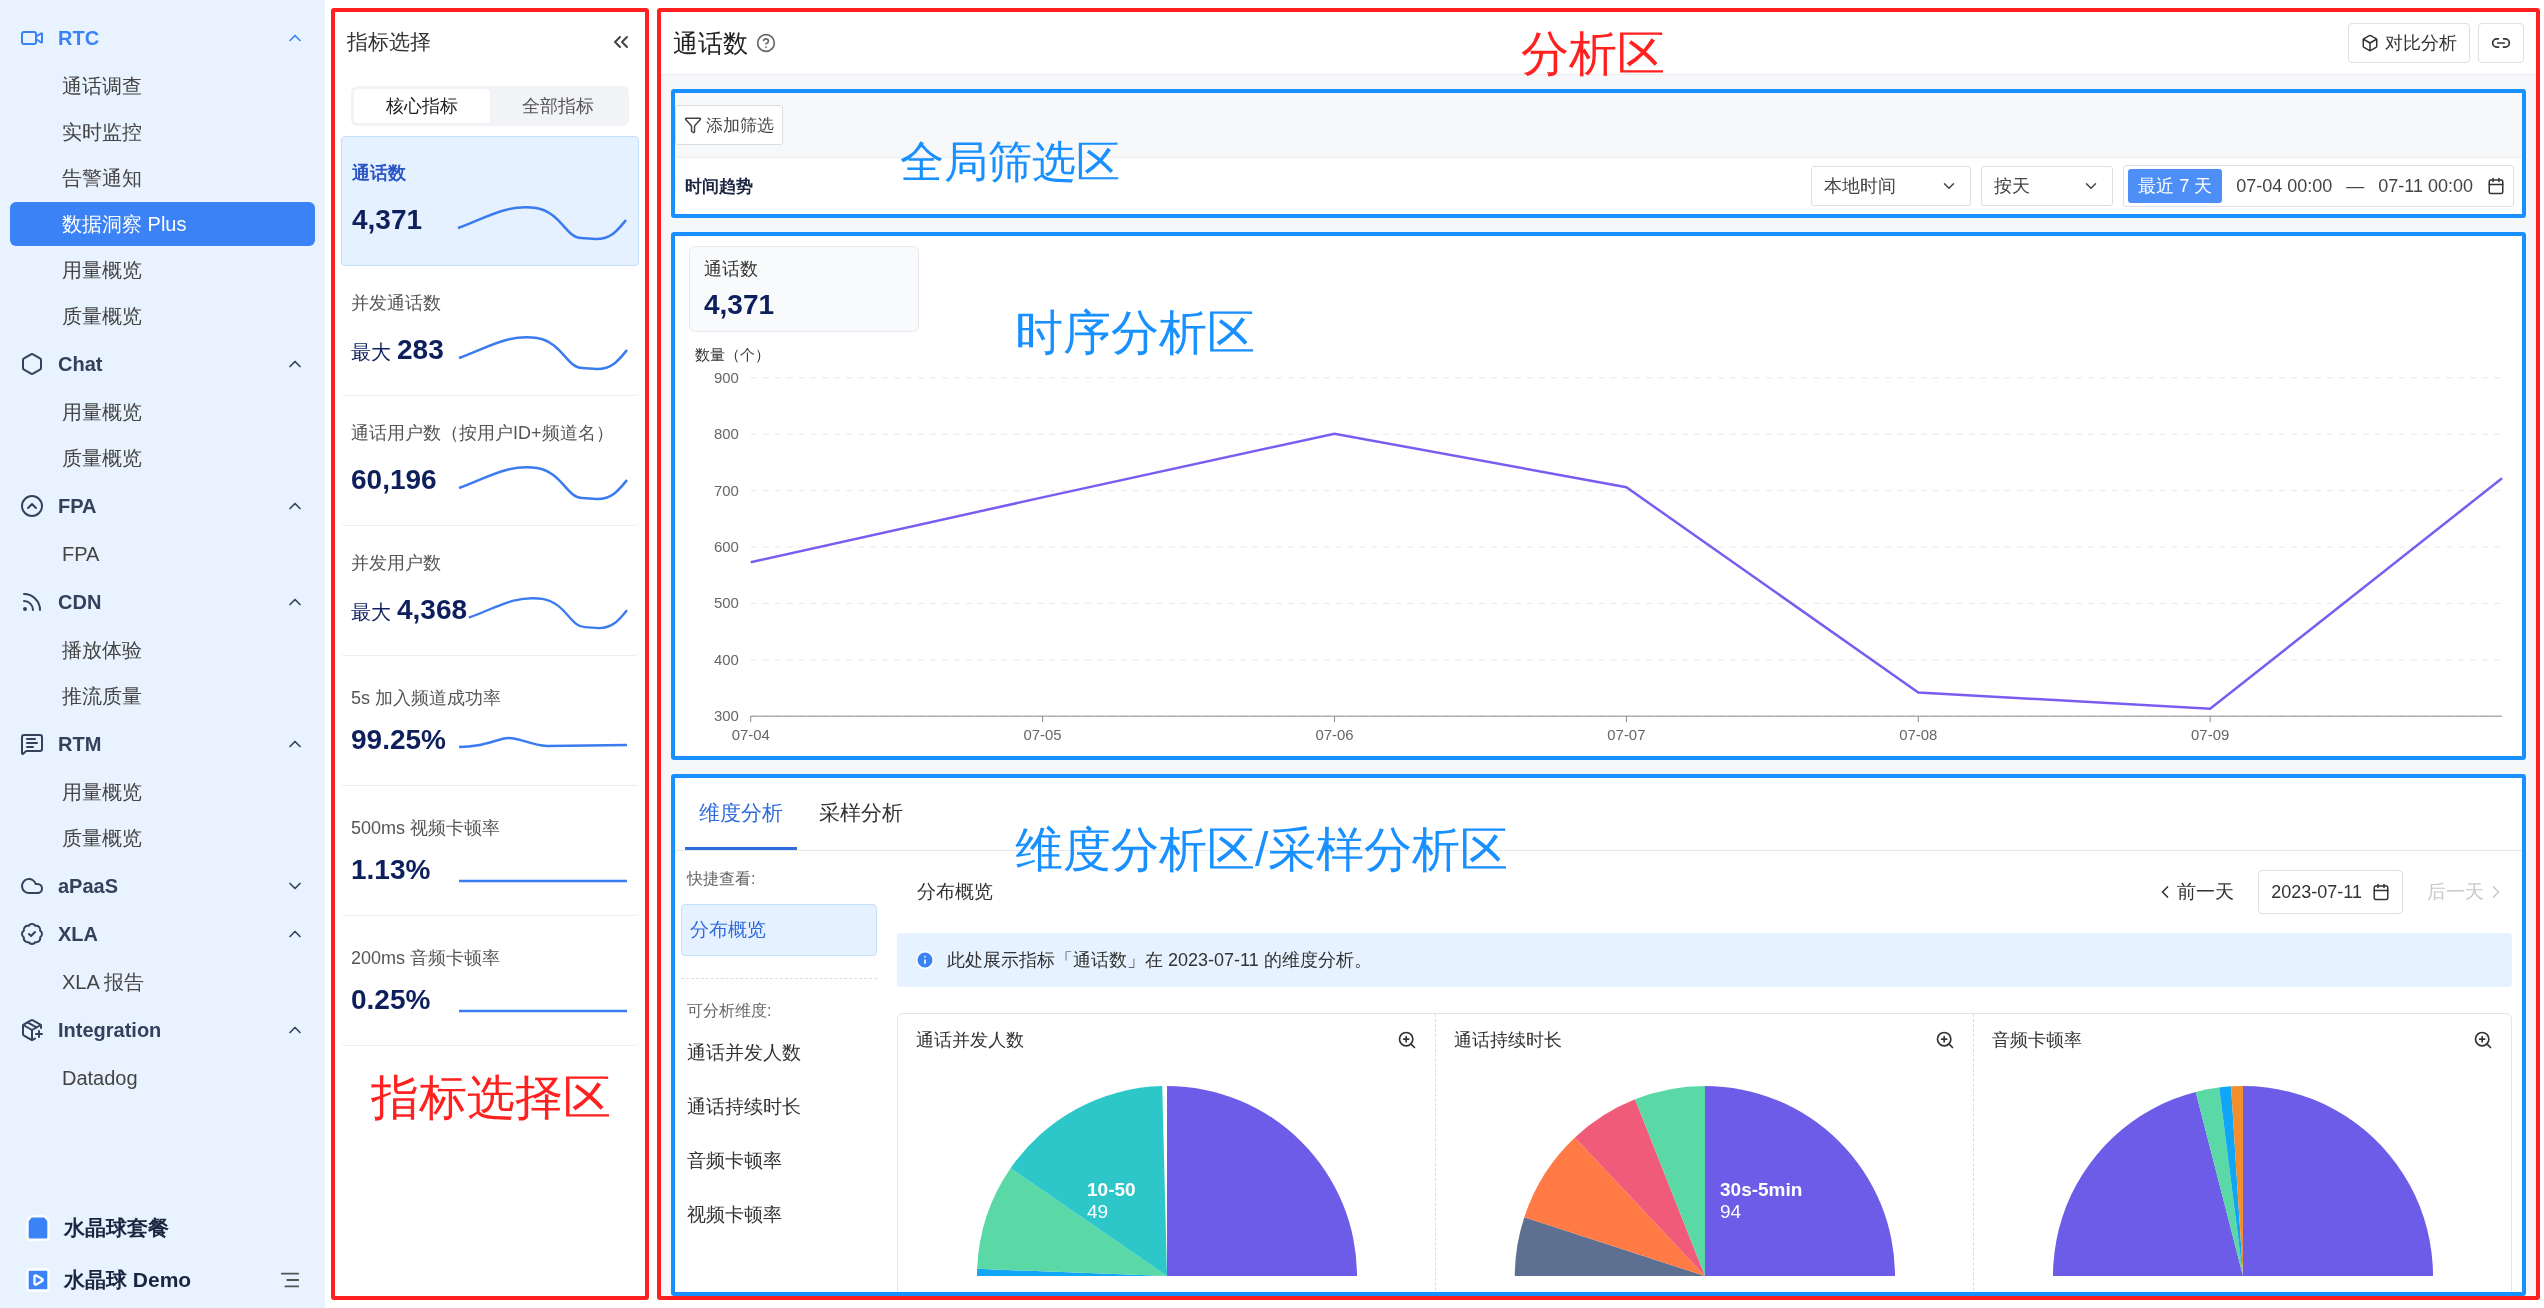 The height and width of the screenshot is (1308, 2544). What do you see at coordinates (182, 1228) in the screenshot?
I see `footer-label: 水晶球套餐` at bounding box center [182, 1228].